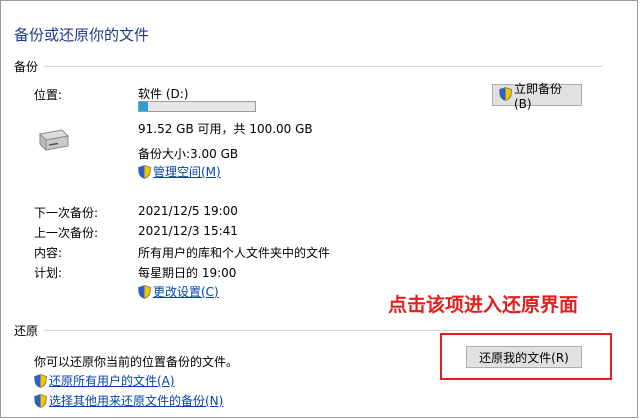 This screenshot has height=420, width=640. I want to click on annotation-text: 点击该项进入还原界面, so click(483, 305).